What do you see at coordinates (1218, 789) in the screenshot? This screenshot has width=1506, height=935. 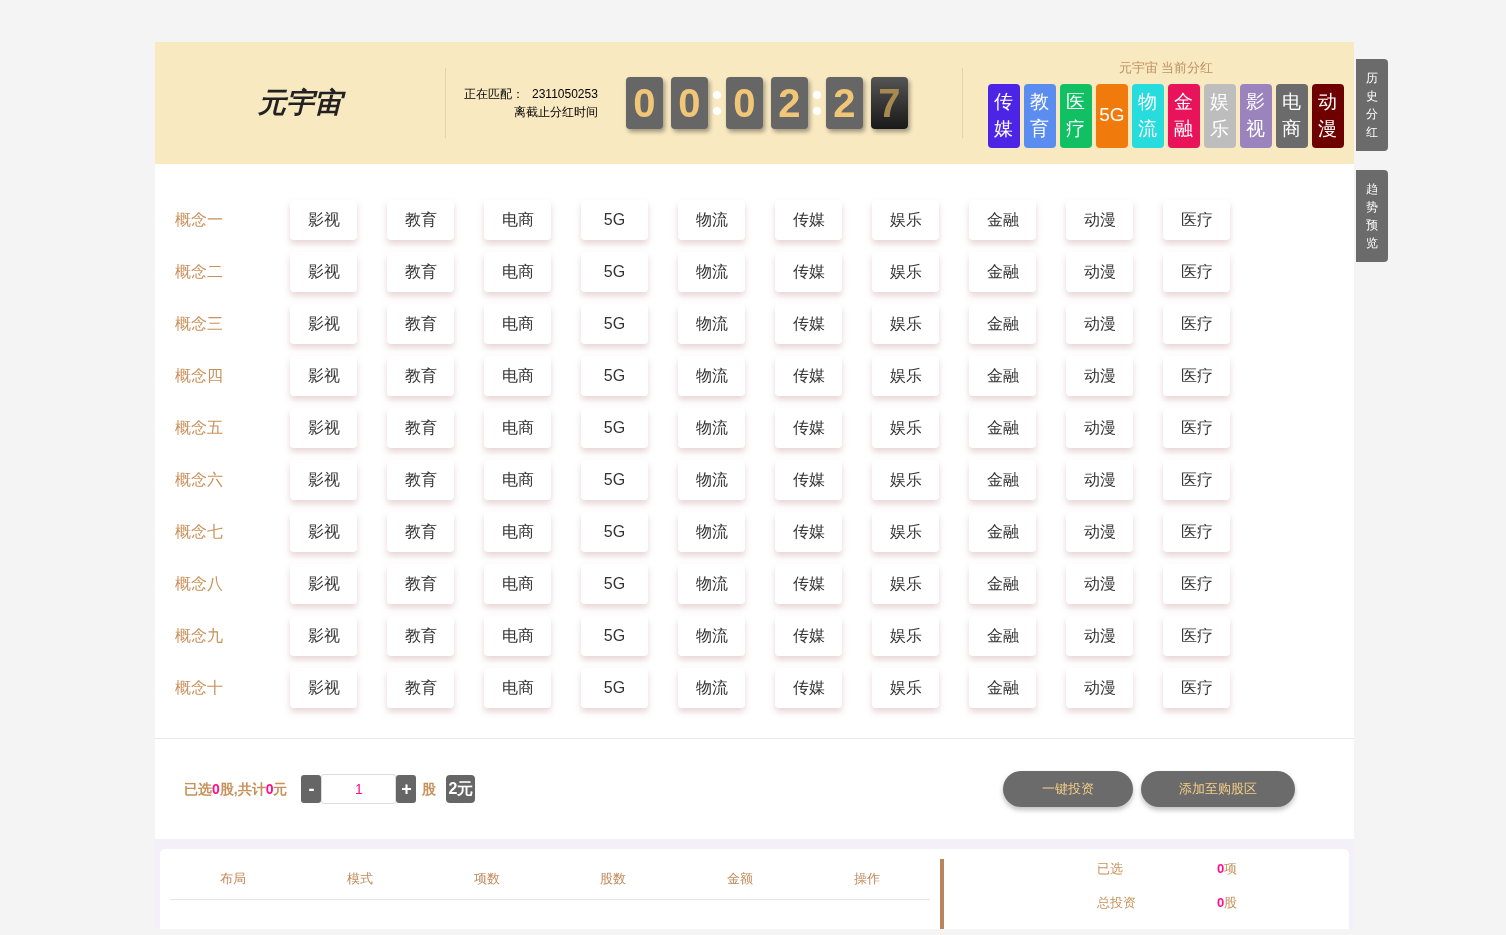 I see `action-button: 添加至购股区` at bounding box center [1218, 789].